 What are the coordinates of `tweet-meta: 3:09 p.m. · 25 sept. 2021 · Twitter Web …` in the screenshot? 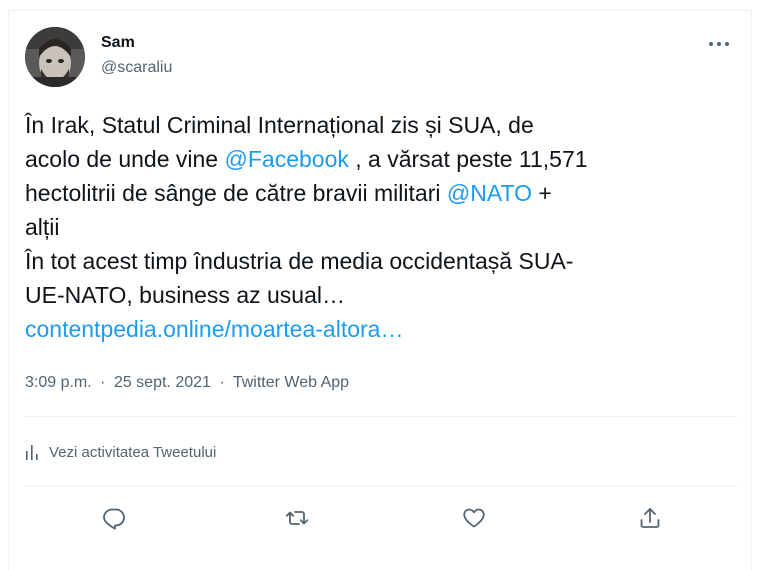 It's located at (187, 383).